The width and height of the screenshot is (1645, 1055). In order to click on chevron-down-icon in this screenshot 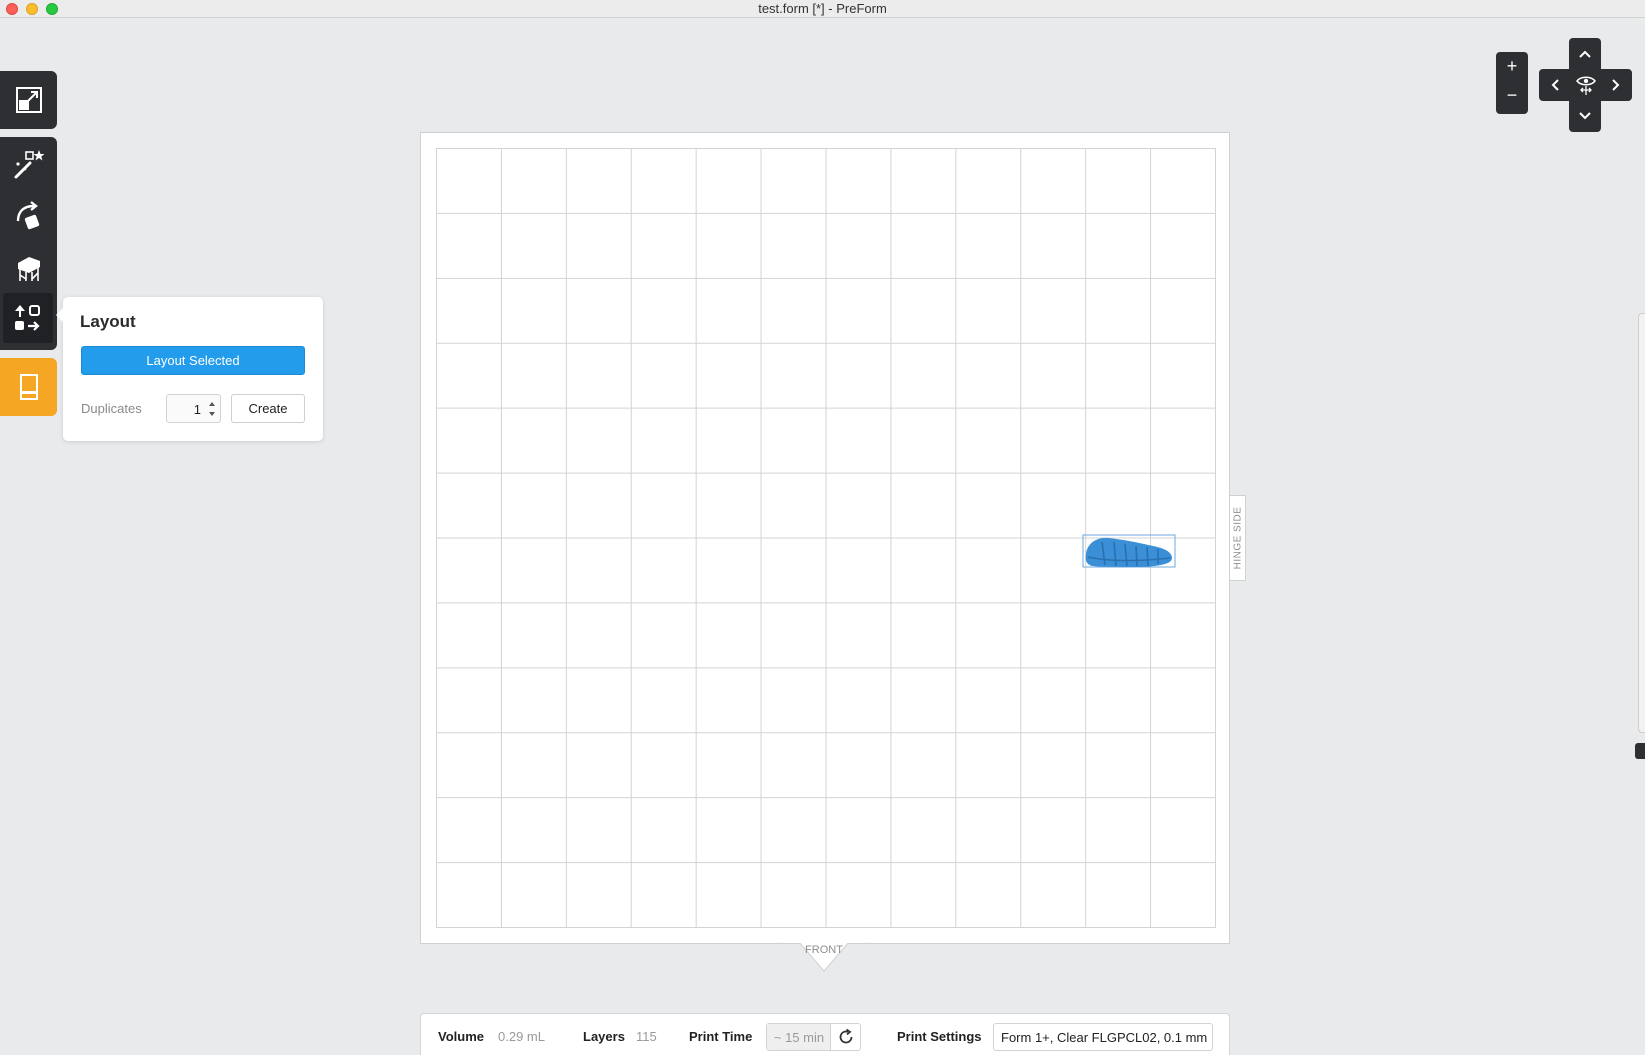, I will do `click(1585, 116)`.